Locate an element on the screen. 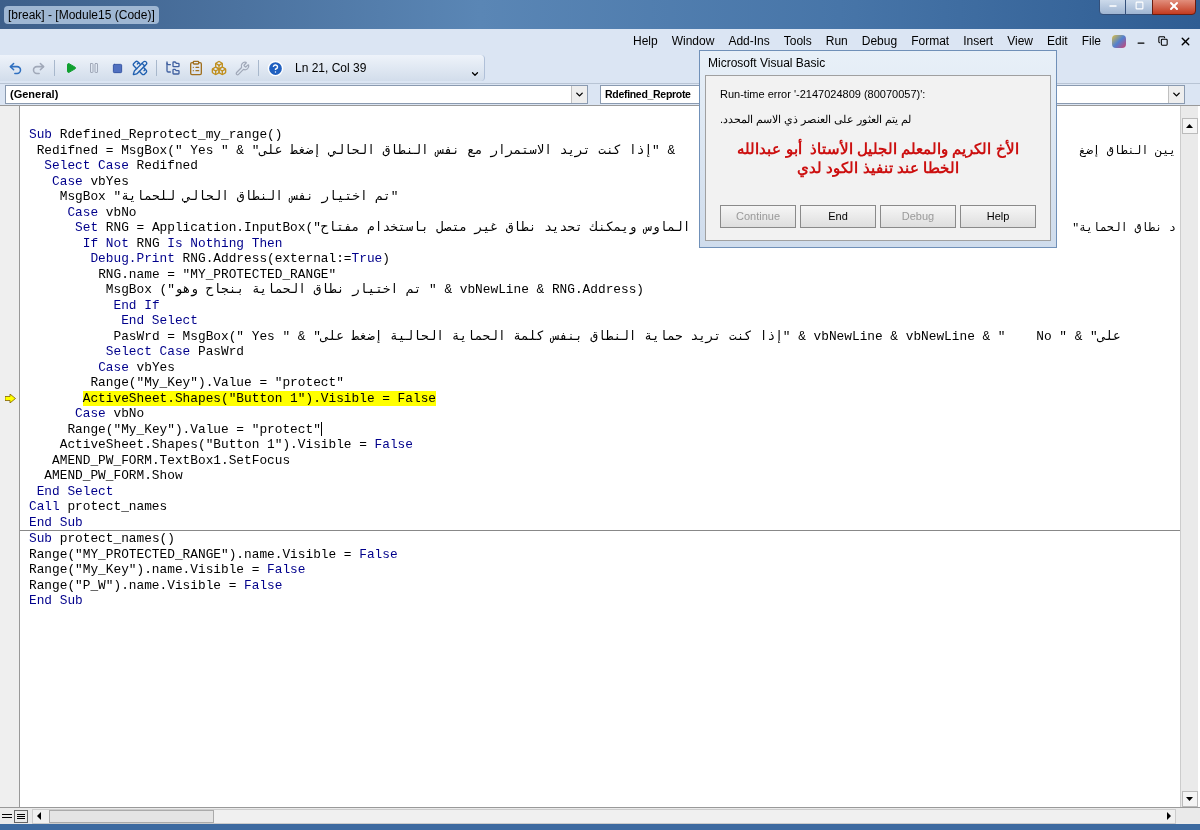 Image resolution: width=1200 pixels, height=830 pixels. module-icon is located at coordinates (1119, 41).